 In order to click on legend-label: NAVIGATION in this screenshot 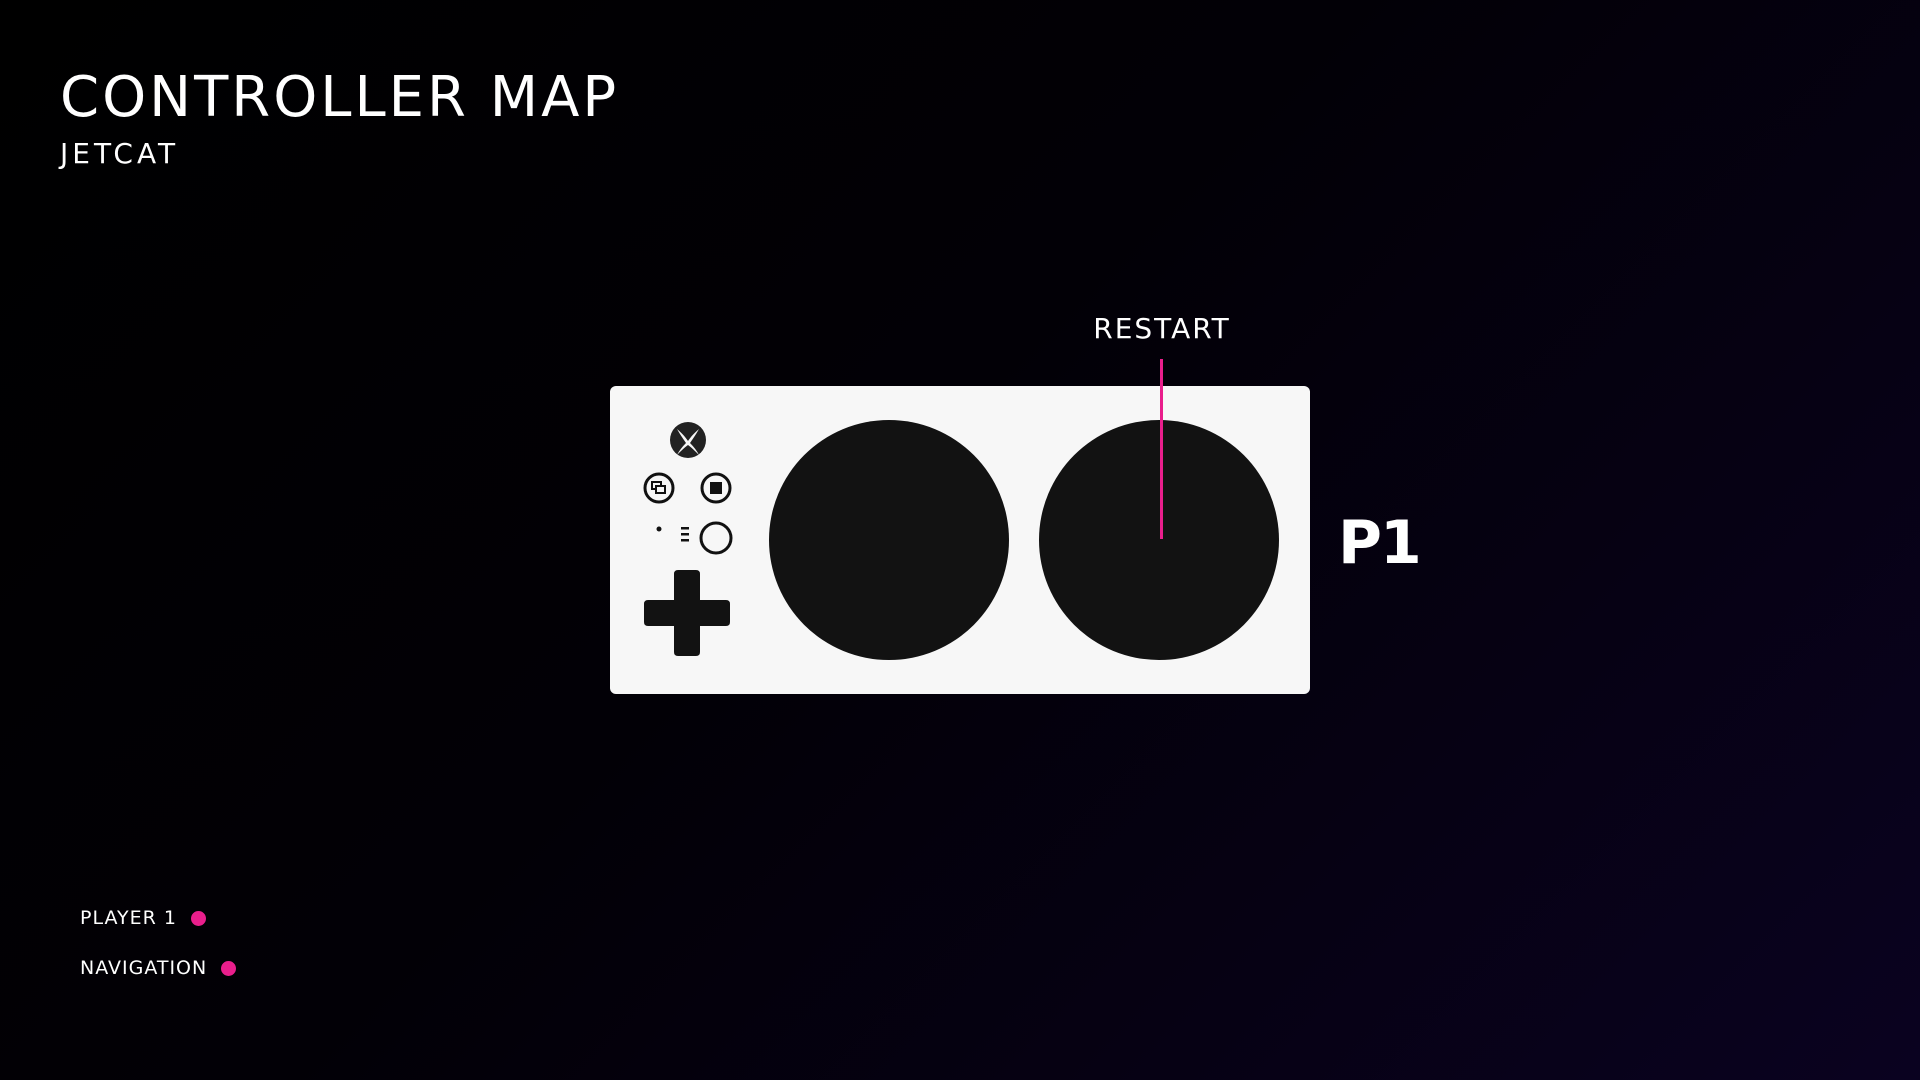, I will do `click(144, 968)`.